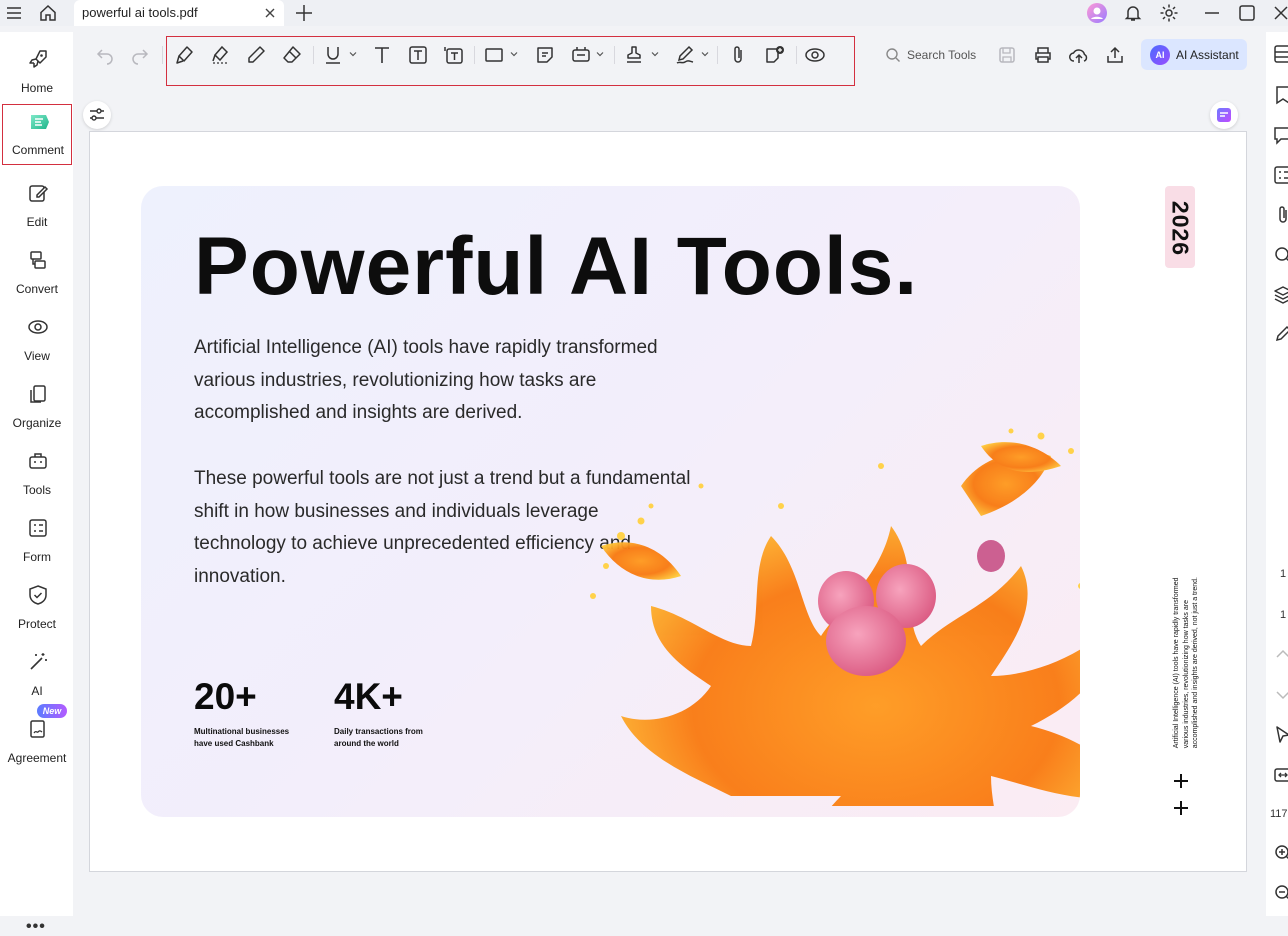 Image resolution: width=1288 pixels, height=936 pixels. What do you see at coordinates (1280, 853) in the screenshot?
I see `zoom-in-icon` at bounding box center [1280, 853].